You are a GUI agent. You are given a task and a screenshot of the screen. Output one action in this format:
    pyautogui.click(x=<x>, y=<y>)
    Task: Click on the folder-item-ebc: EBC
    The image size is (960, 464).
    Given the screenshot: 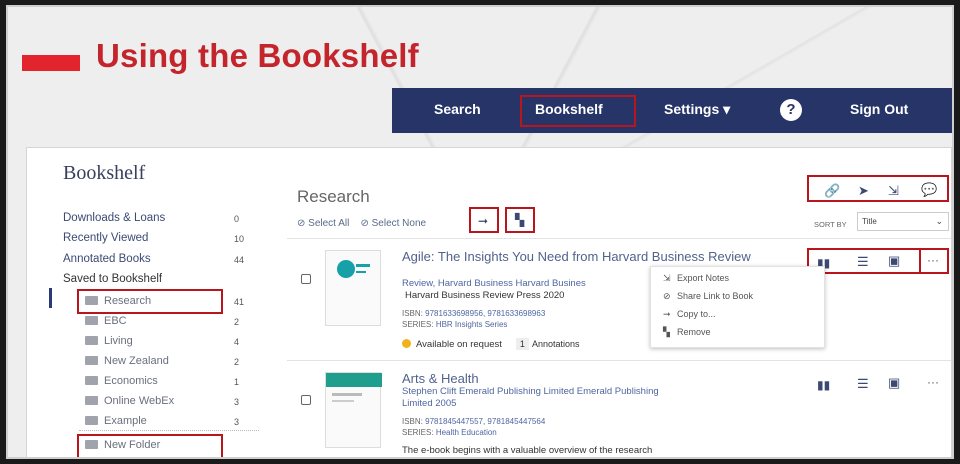 What is the action you would take?
    pyautogui.click(x=106, y=321)
    